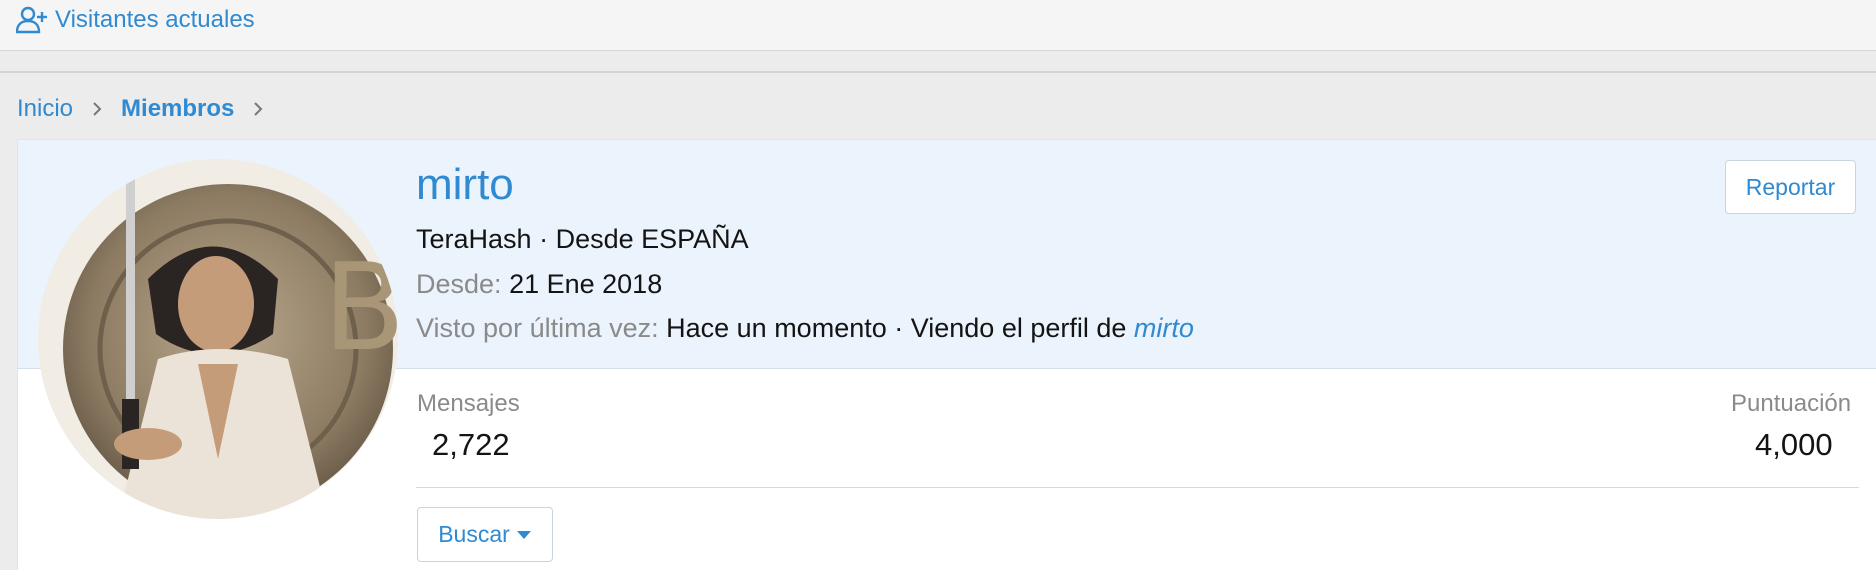  I want to click on search-button-label: Buscar, so click(474, 534).